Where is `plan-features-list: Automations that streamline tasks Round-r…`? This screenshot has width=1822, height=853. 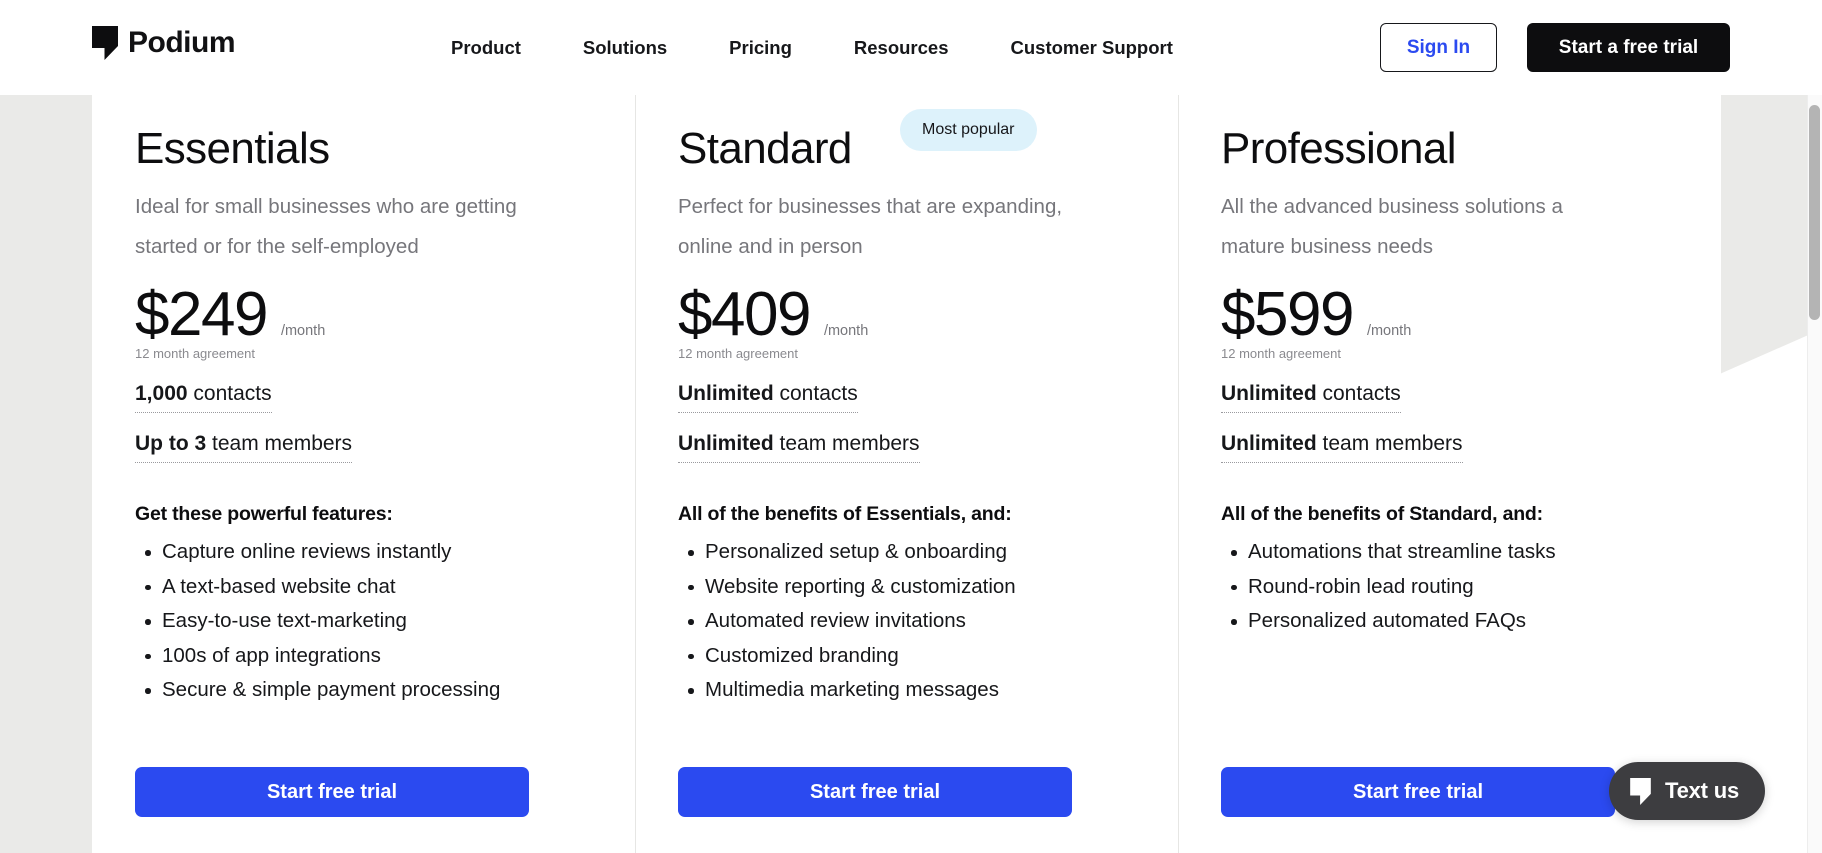 plan-features-list: Automations that streamline tasks Round-r… is located at coordinates (1456, 587).